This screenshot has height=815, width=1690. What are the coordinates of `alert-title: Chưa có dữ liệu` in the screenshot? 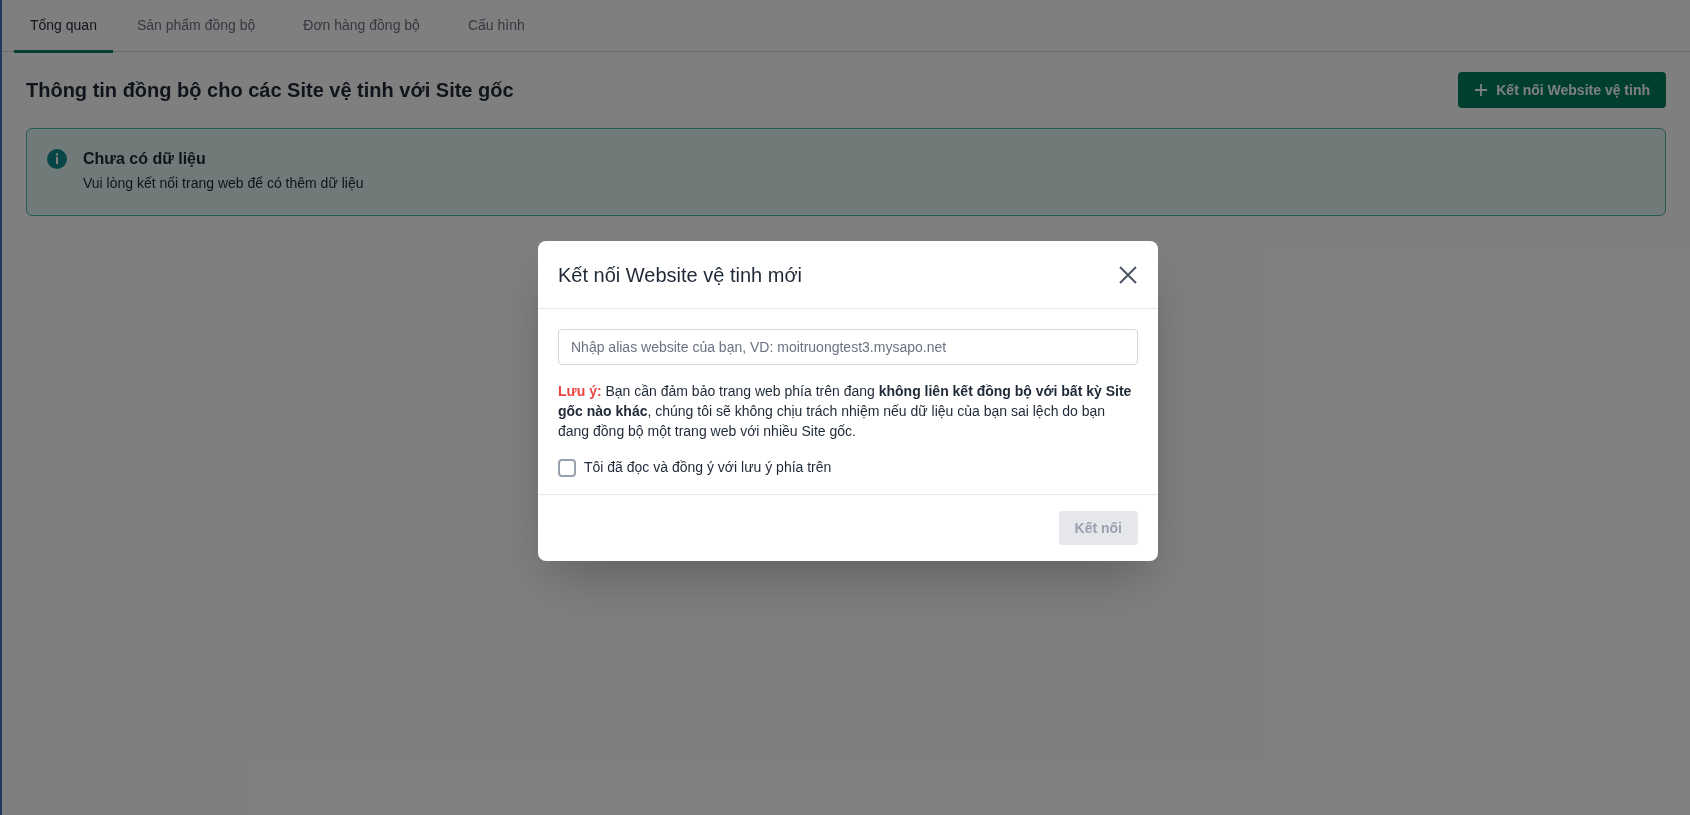 It's located at (145, 159).